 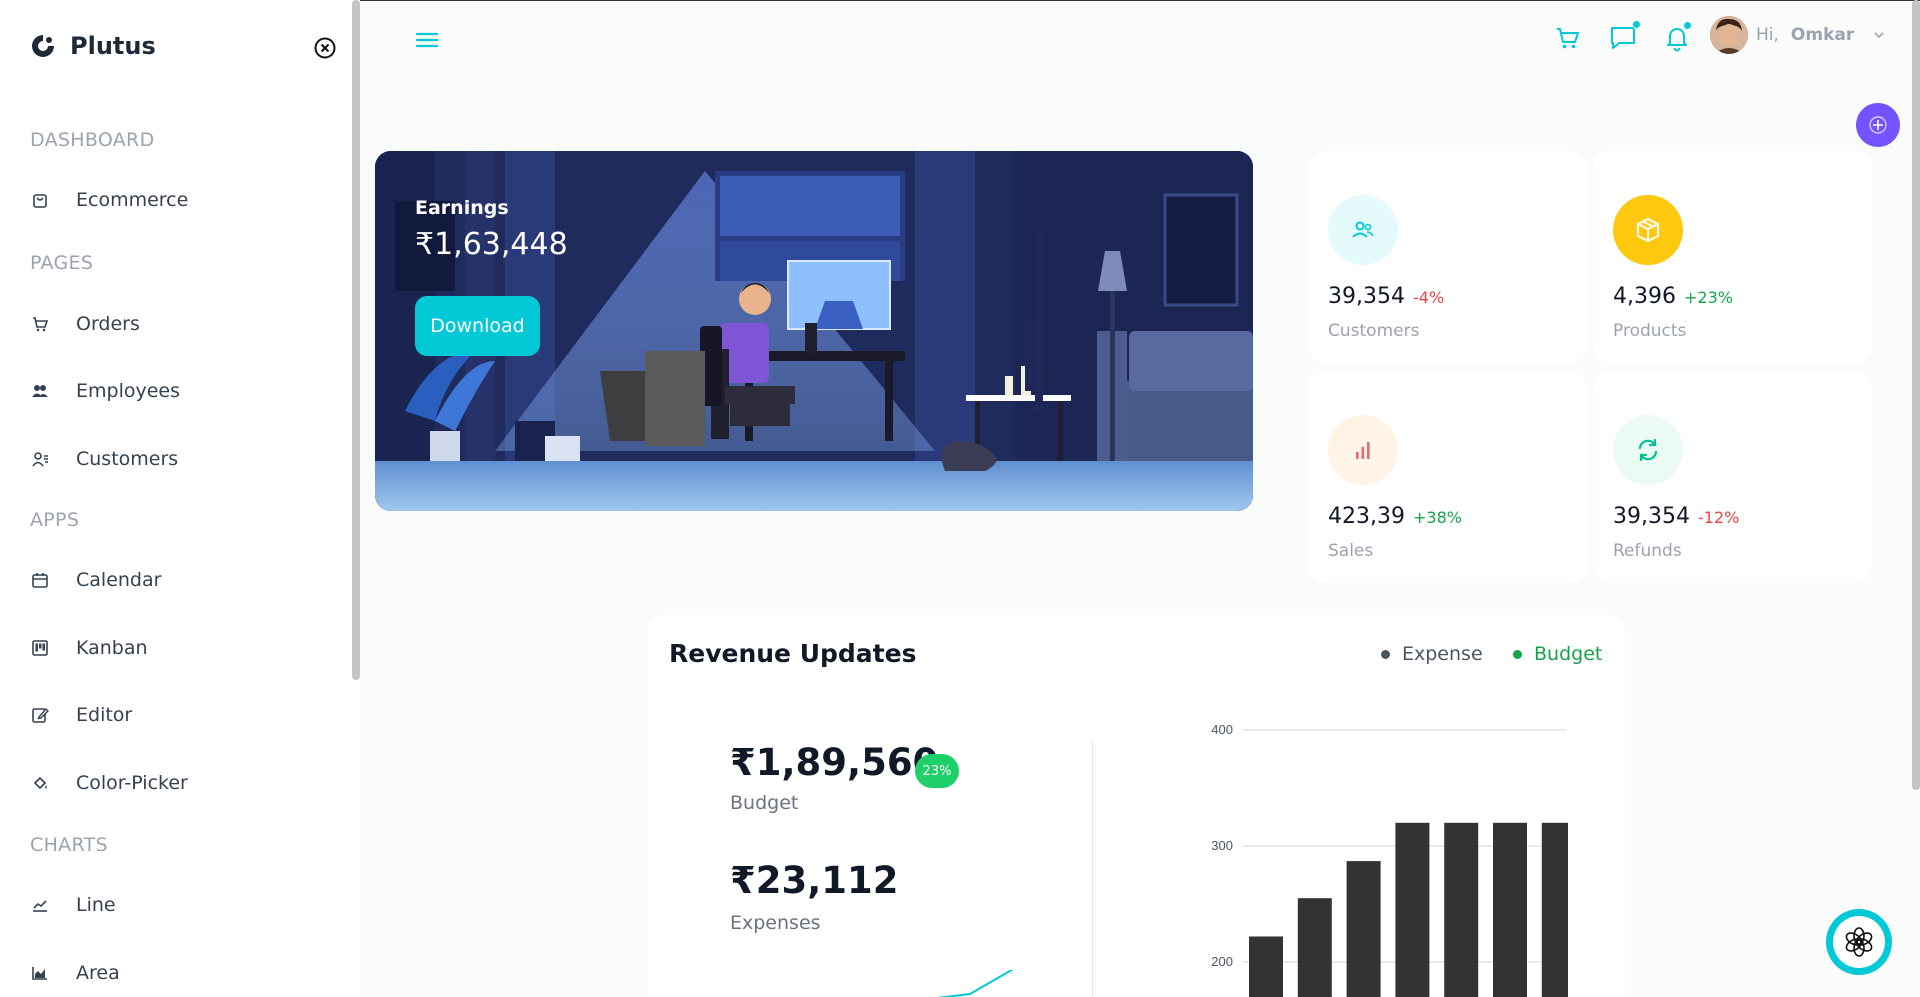 I want to click on earnings-label: Earnings, so click(x=462, y=208).